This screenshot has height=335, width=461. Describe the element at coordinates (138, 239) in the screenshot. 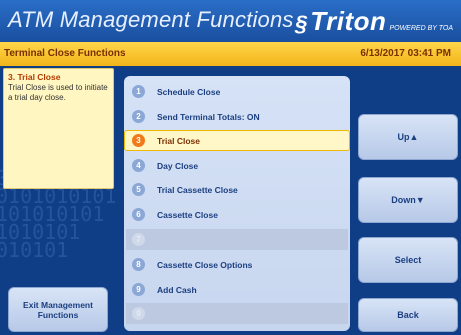

I see `item-number: 7` at that location.